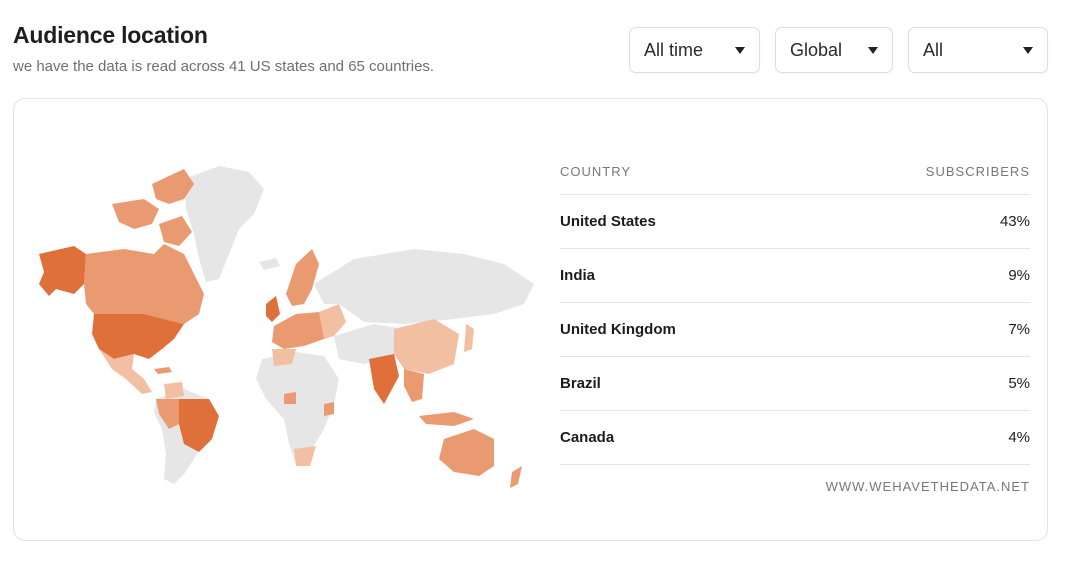 This screenshot has width=1080, height=566. Describe the element at coordinates (608, 221) in the screenshot. I see `country-name: United States` at that location.